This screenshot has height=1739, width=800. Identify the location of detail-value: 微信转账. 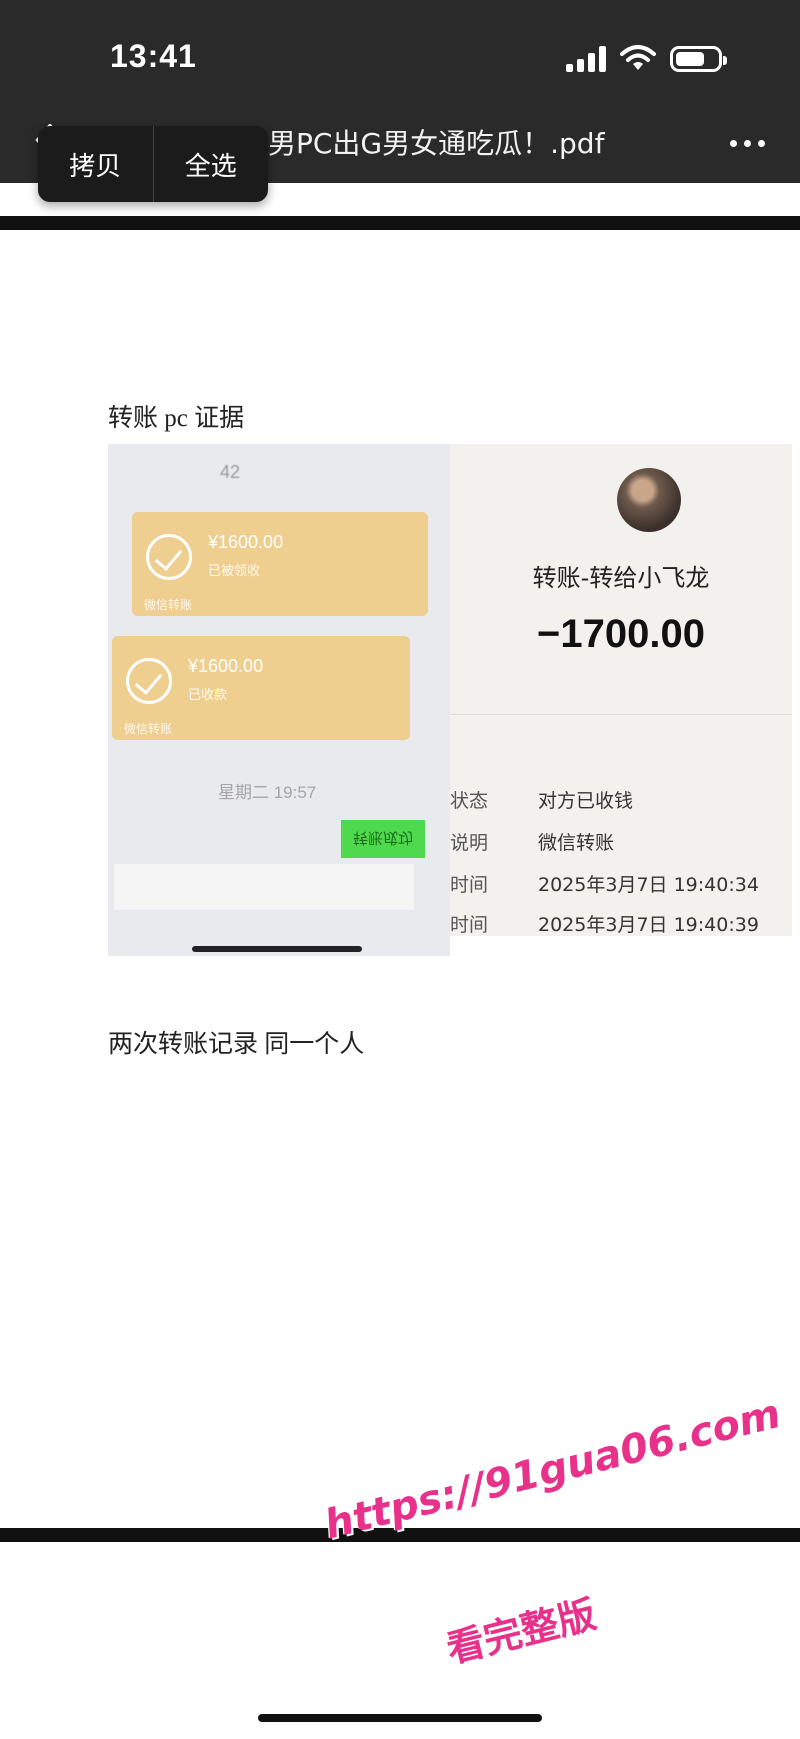
(576, 843).